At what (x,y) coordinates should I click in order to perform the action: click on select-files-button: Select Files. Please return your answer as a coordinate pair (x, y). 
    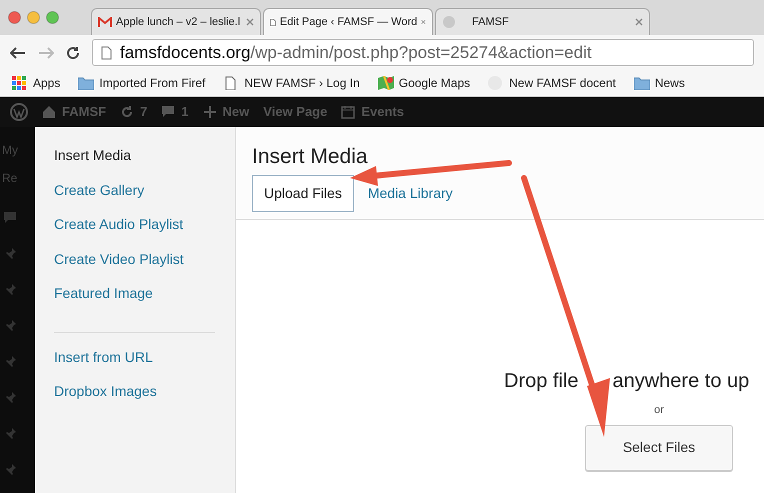
    Looking at the image, I should click on (659, 447).